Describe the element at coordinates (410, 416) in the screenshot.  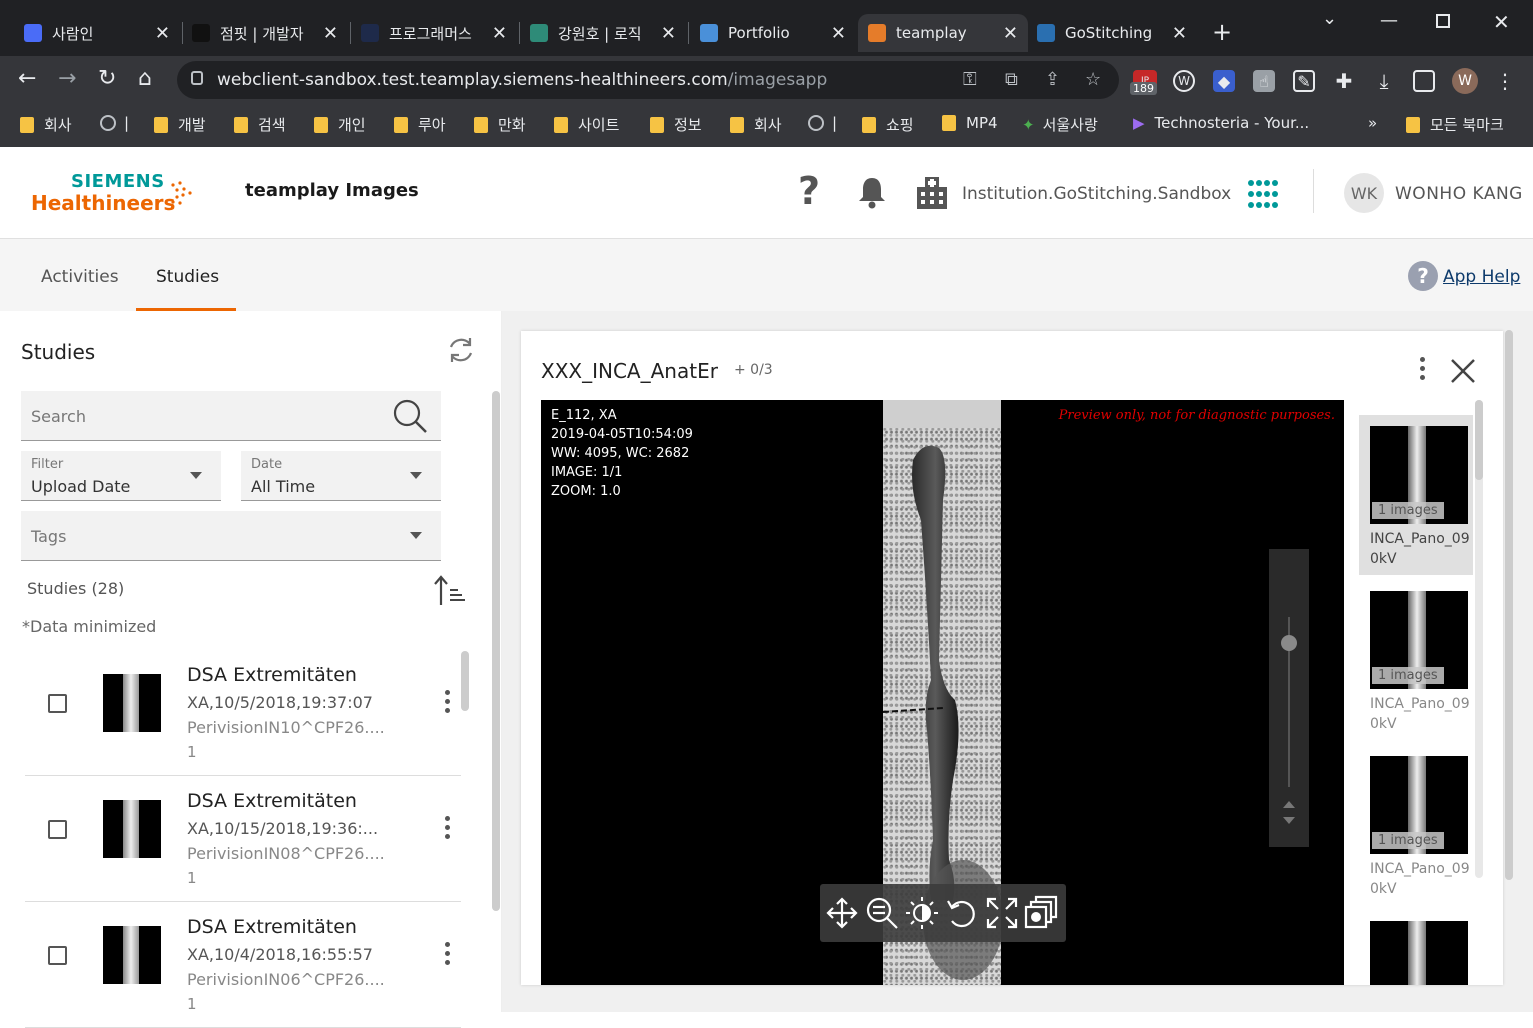
I see `search-icon` at that location.